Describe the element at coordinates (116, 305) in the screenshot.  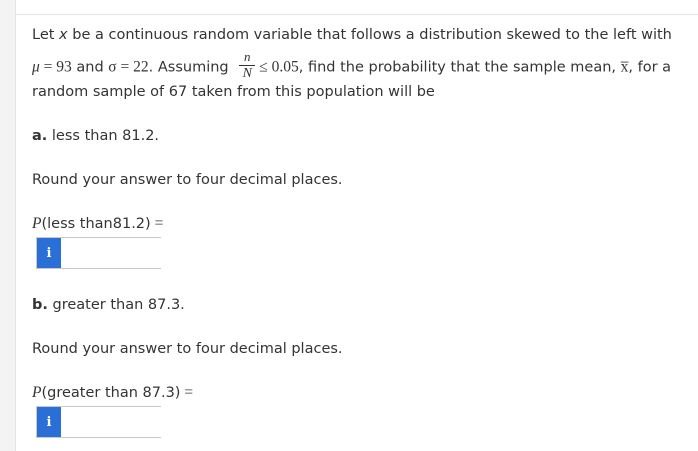
I see `part-b-text: greater than 87.3.` at that location.